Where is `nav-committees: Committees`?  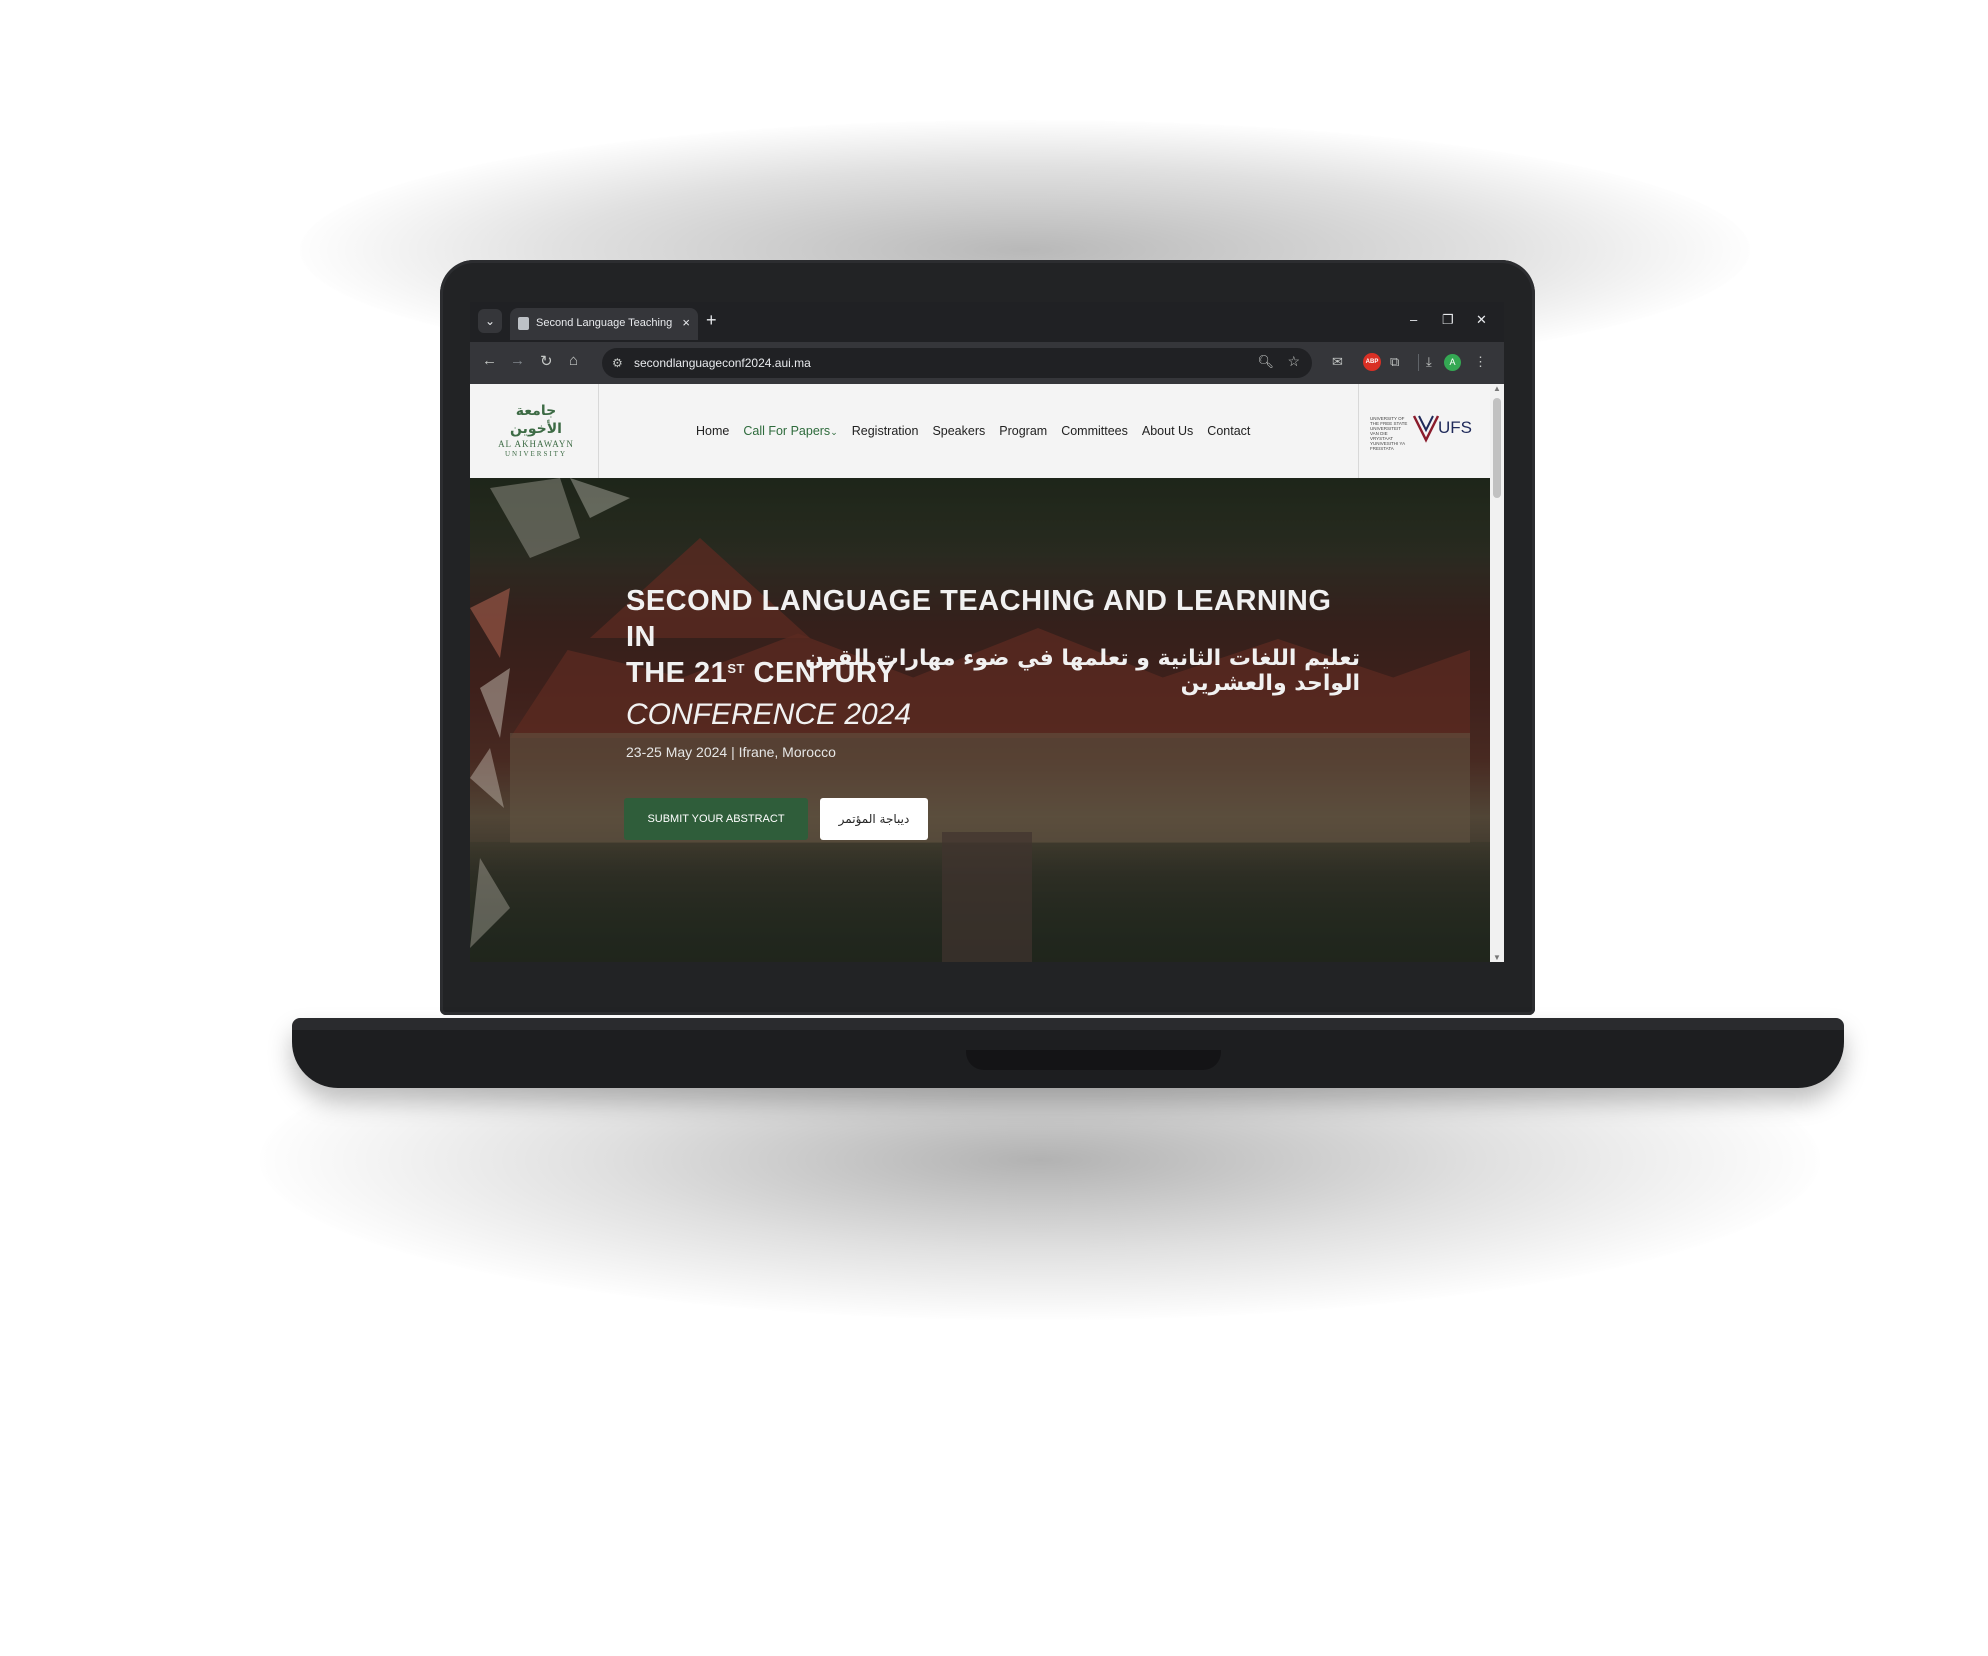
nav-committees: Committees is located at coordinates (1094, 434).